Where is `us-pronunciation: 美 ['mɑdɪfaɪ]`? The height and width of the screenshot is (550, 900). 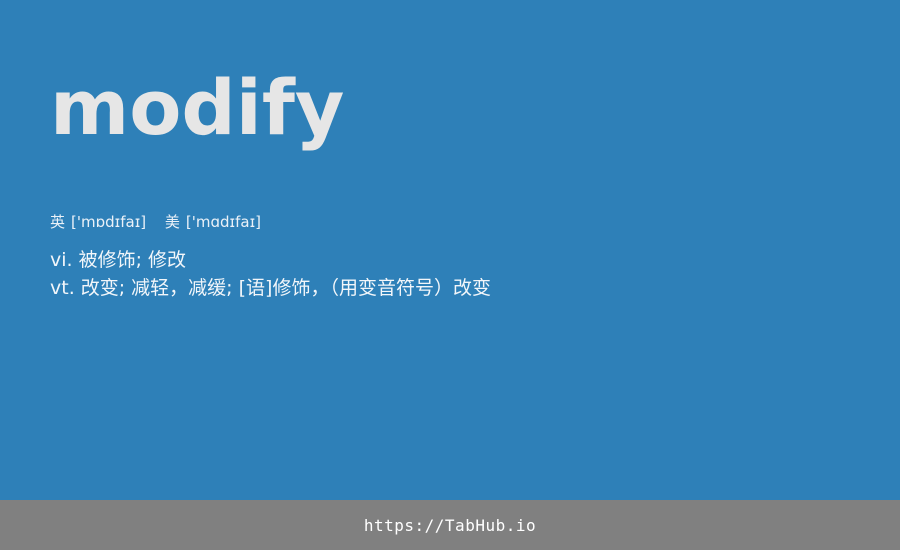 us-pronunciation: 美 ['mɑdɪfaɪ] is located at coordinates (213, 222).